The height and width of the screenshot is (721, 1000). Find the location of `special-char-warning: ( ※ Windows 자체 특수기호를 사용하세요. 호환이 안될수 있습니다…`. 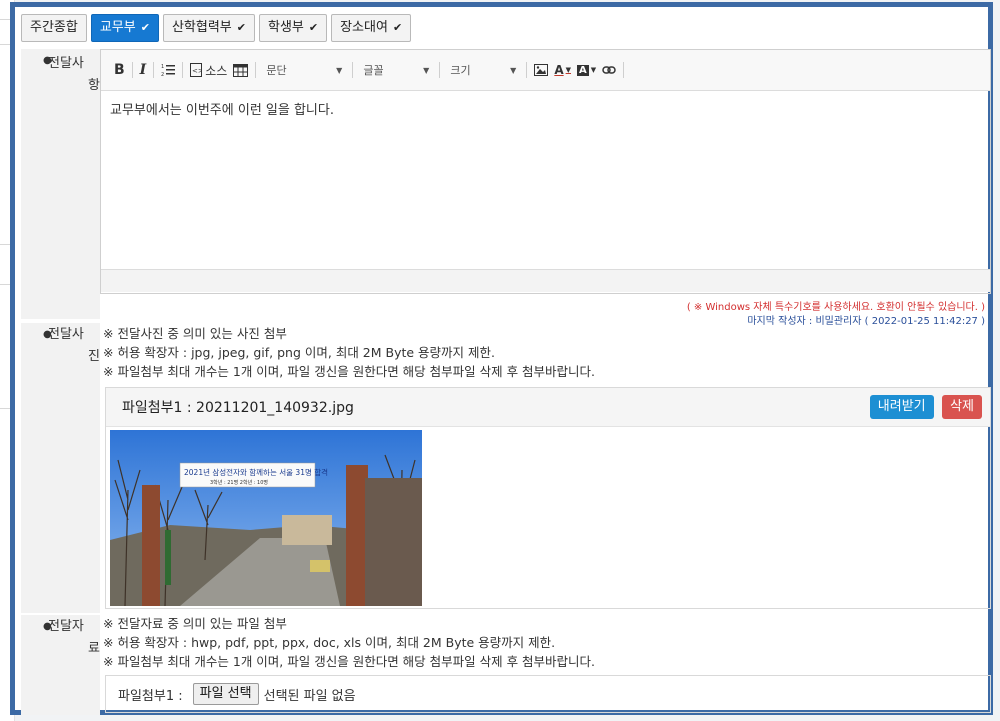

special-char-warning: ( ※ Windows 자체 특수기호를 사용하세요. 호환이 안될수 있습니다… is located at coordinates (835, 307).